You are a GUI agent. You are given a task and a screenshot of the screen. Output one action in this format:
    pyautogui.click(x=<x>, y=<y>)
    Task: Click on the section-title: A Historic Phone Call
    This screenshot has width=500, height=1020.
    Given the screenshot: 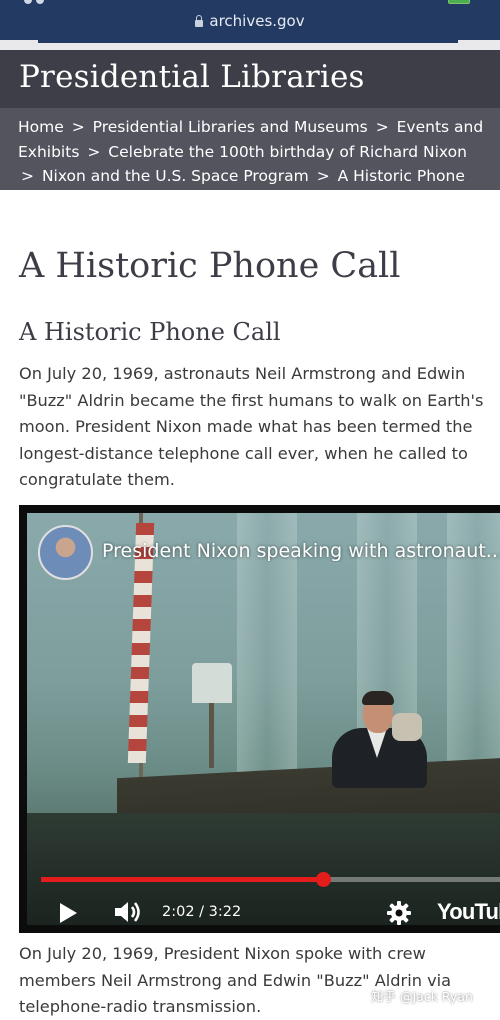 What is the action you would take?
    pyautogui.click(x=150, y=332)
    